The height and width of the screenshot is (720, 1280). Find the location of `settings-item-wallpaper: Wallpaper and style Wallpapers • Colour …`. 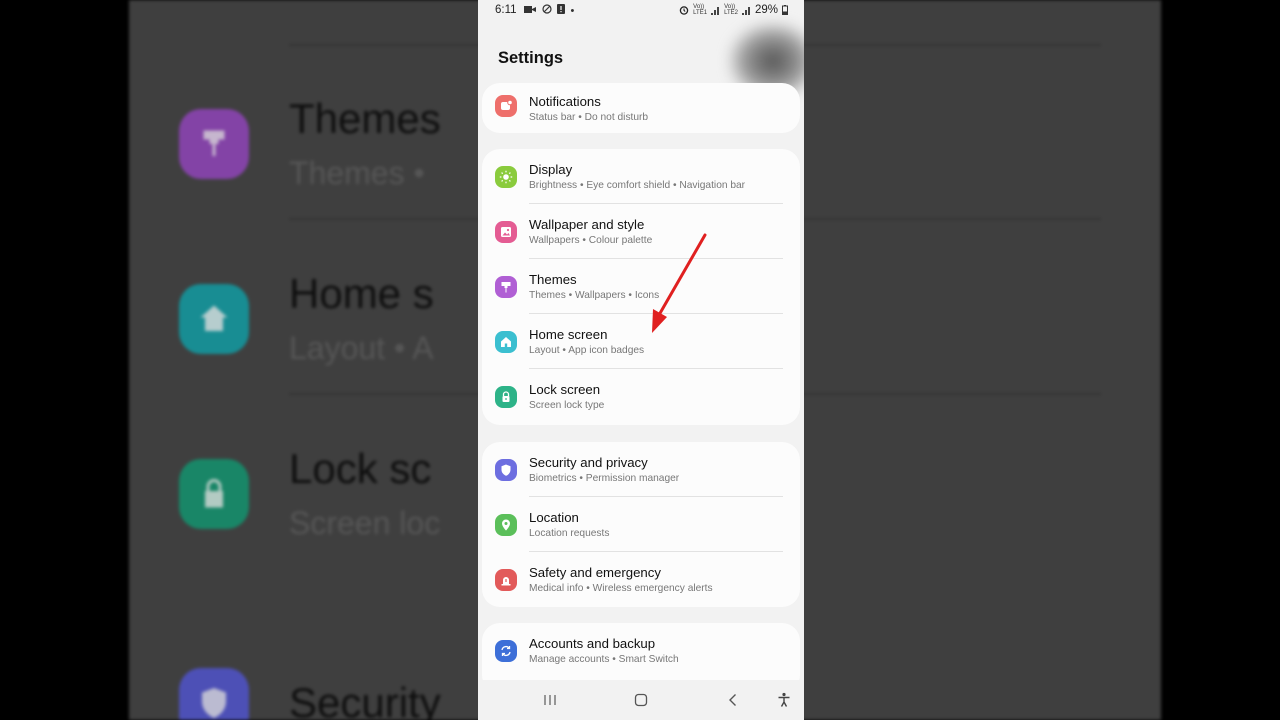

settings-item-wallpaper: Wallpaper and style Wallpapers • Colour … is located at coordinates (641, 231).